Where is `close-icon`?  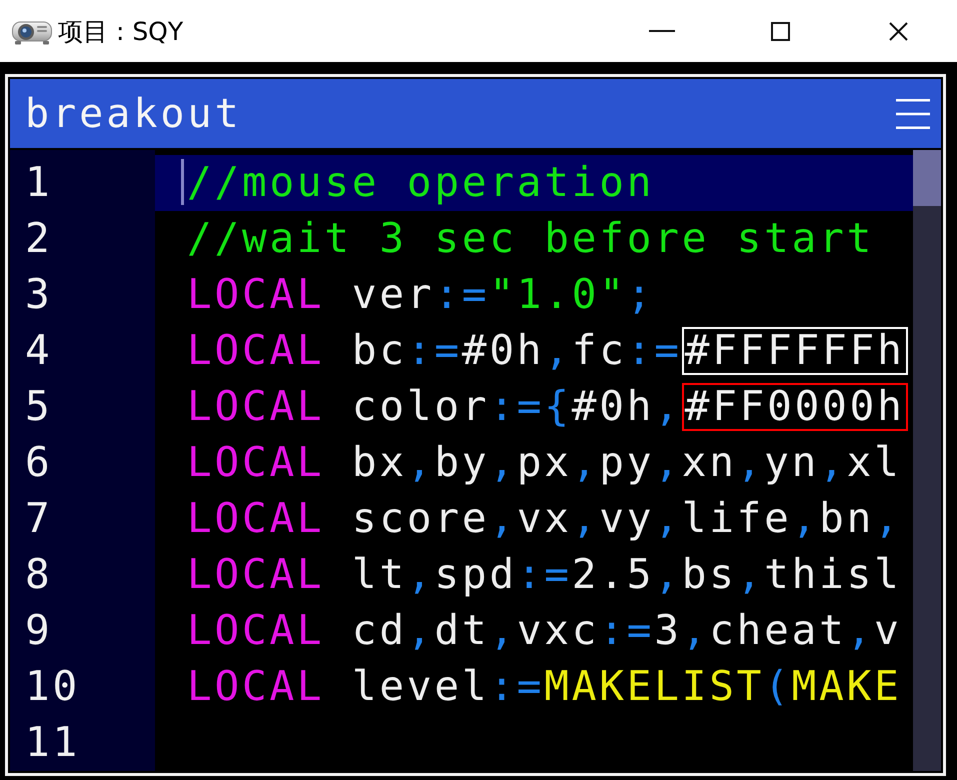 close-icon is located at coordinates (898, 31).